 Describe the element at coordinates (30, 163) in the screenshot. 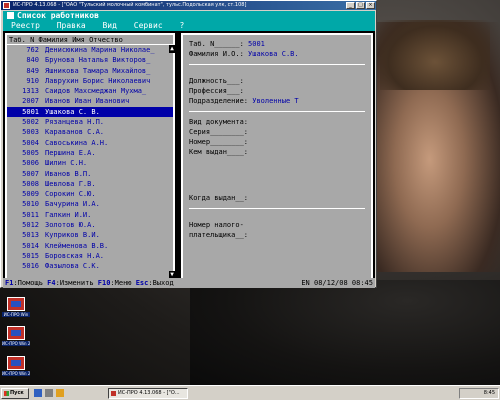

I see `employee-number: 5006` at that location.